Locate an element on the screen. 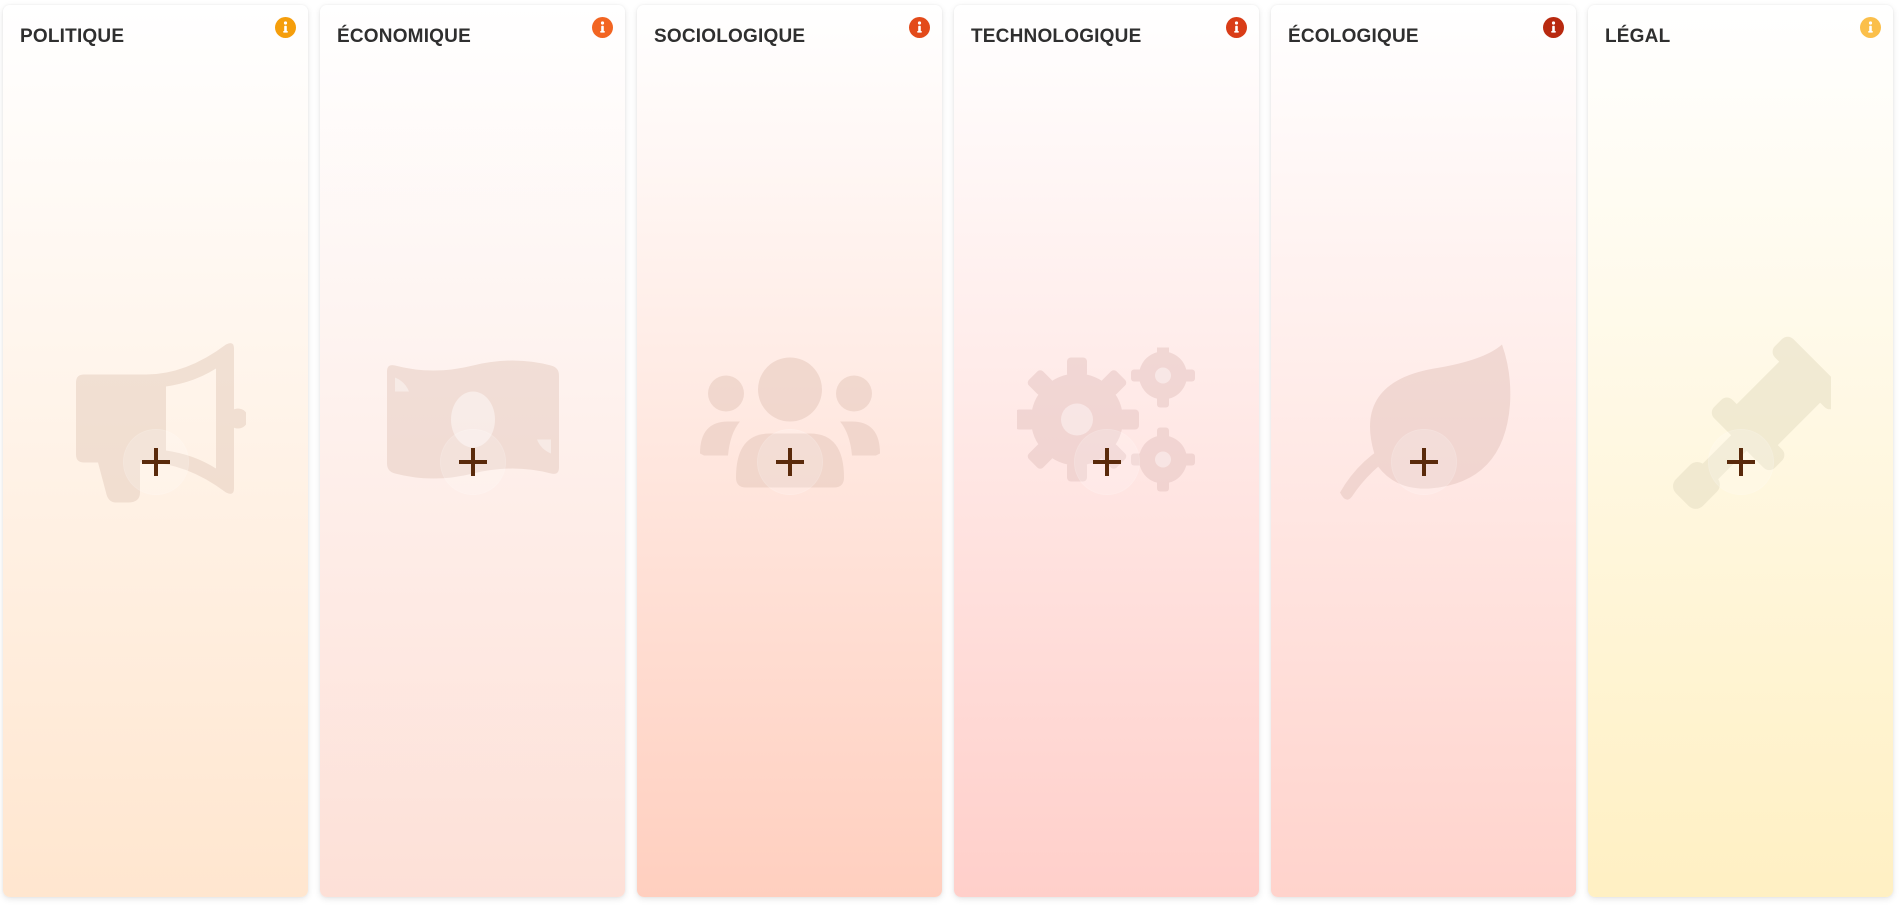  column-title: ÉCOLOGIQUE is located at coordinates (1353, 36).